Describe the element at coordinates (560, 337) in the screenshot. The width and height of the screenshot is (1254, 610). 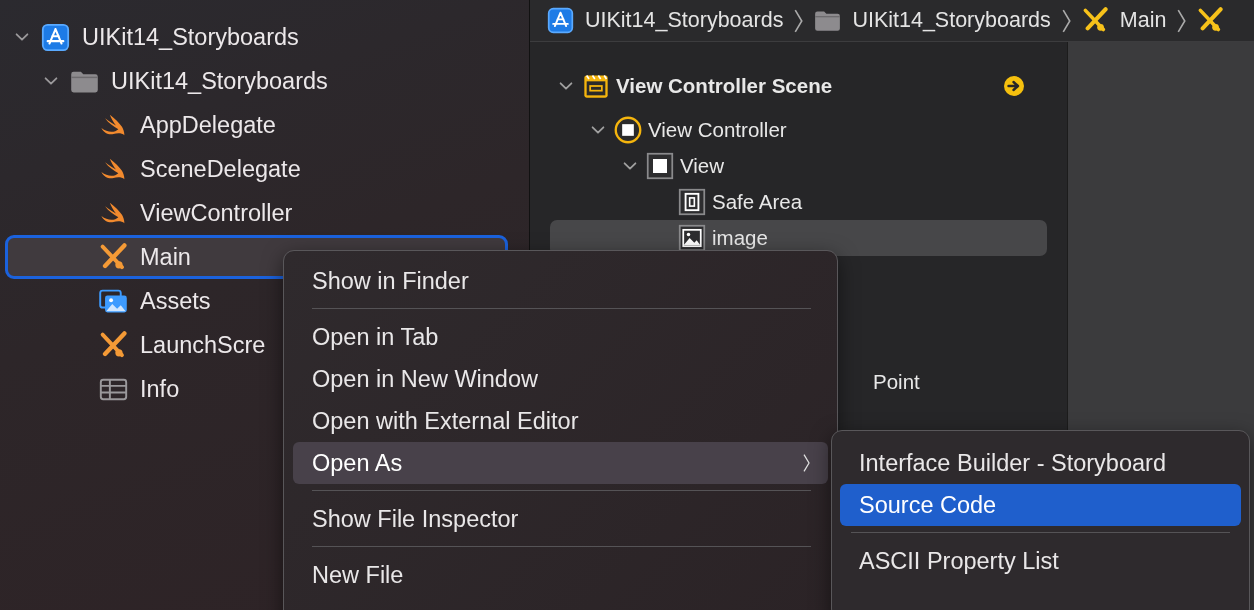
I see `menu-item: Open in Tab` at that location.